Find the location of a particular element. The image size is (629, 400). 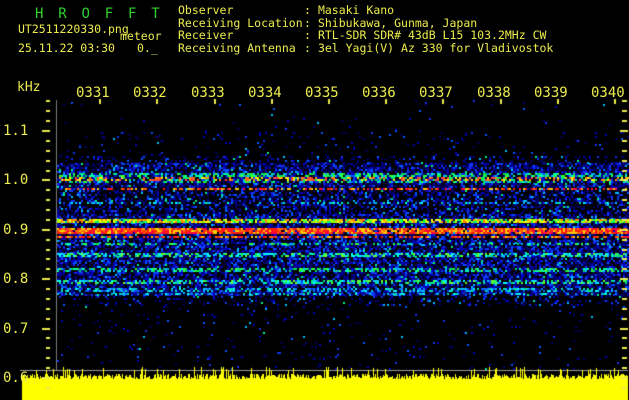

datetime-label: 25.11.22 03:30 is located at coordinates (66, 48).